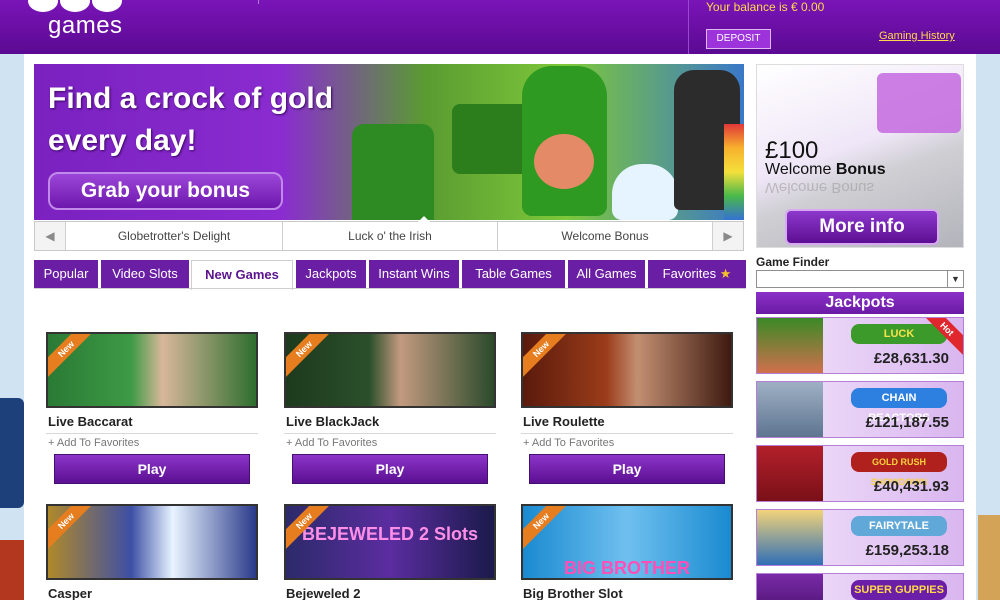 This screenshot has width=1000, height=600. I want to click on jackpot-item: CHAIN REACTORS £121,187.55, so click(860, 409).